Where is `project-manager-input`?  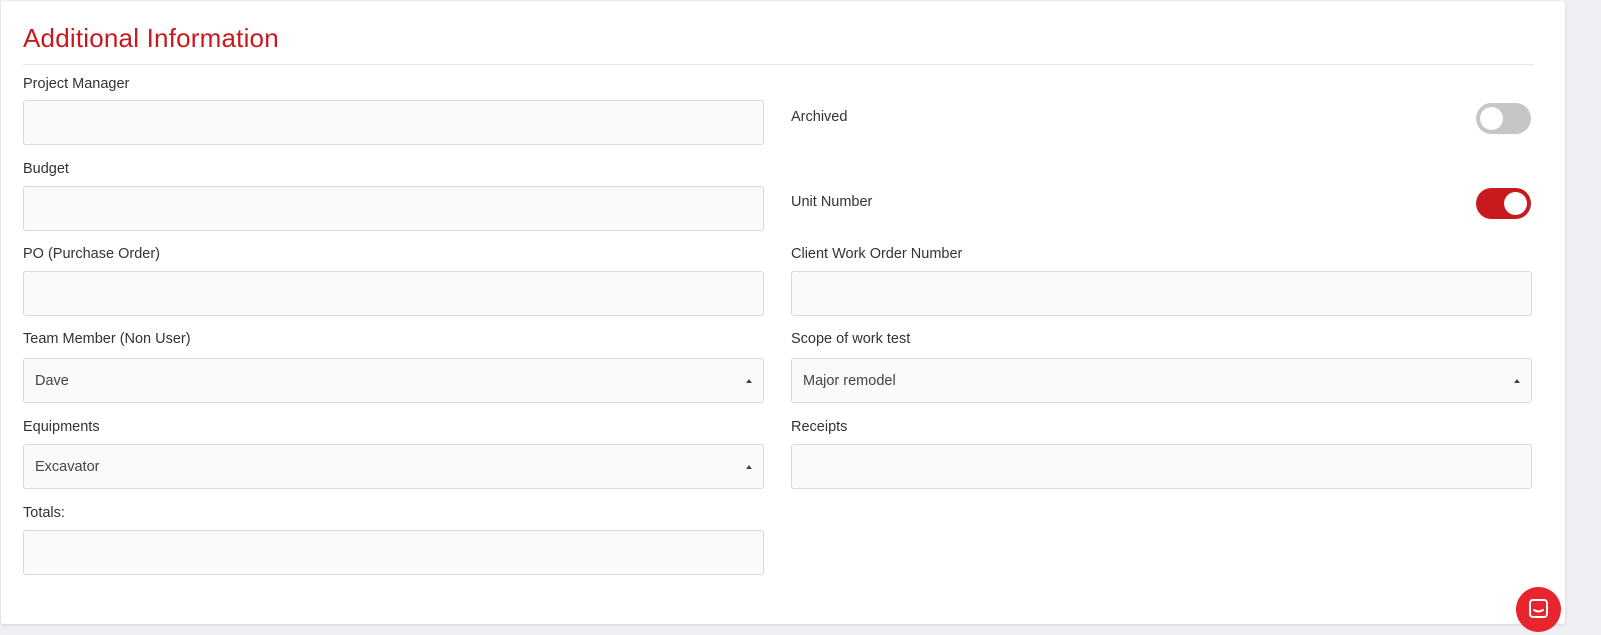
project-manager-input is located at coordinates (393, 122).